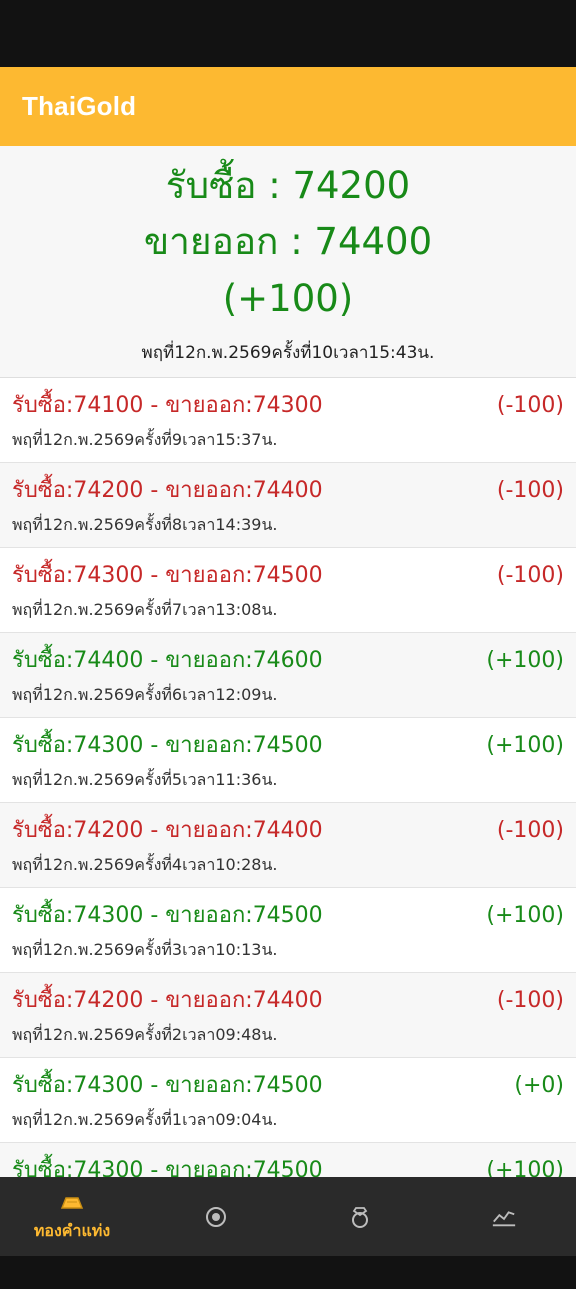 Image resolution: width=576 pixels, height=1289 pixels. Describe the element at coordinates (145, 694) in the screenshot. I see `list-item-timestamp: พฤที่12ก.พ.2569ครั้งที่6เวลา12:09น.` at that location.